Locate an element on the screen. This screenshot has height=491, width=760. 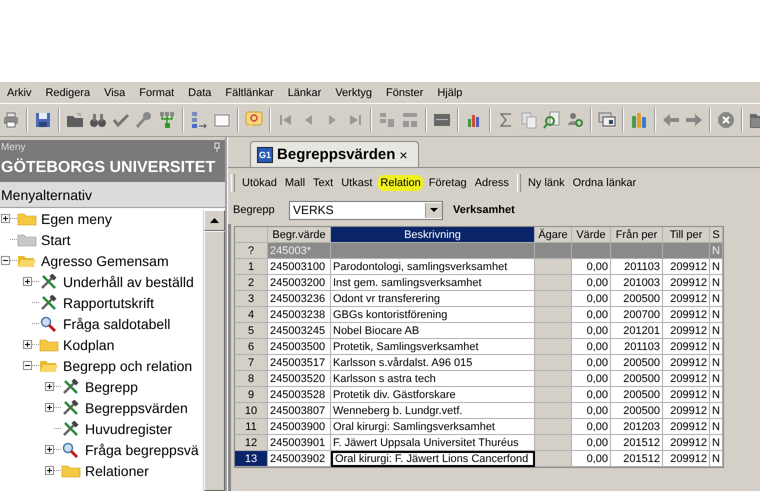
row-header: 11 is located at coordinates (251, 427).